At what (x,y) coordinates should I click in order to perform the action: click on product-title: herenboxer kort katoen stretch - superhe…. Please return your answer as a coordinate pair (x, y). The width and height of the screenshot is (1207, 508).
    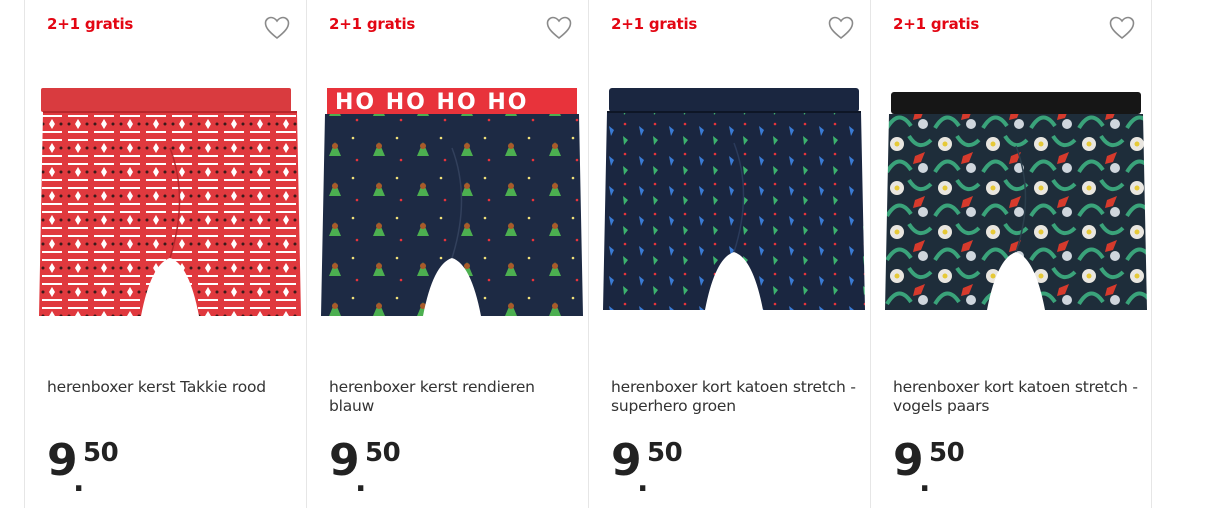
    Looking at the image, I should click on (733, 397).